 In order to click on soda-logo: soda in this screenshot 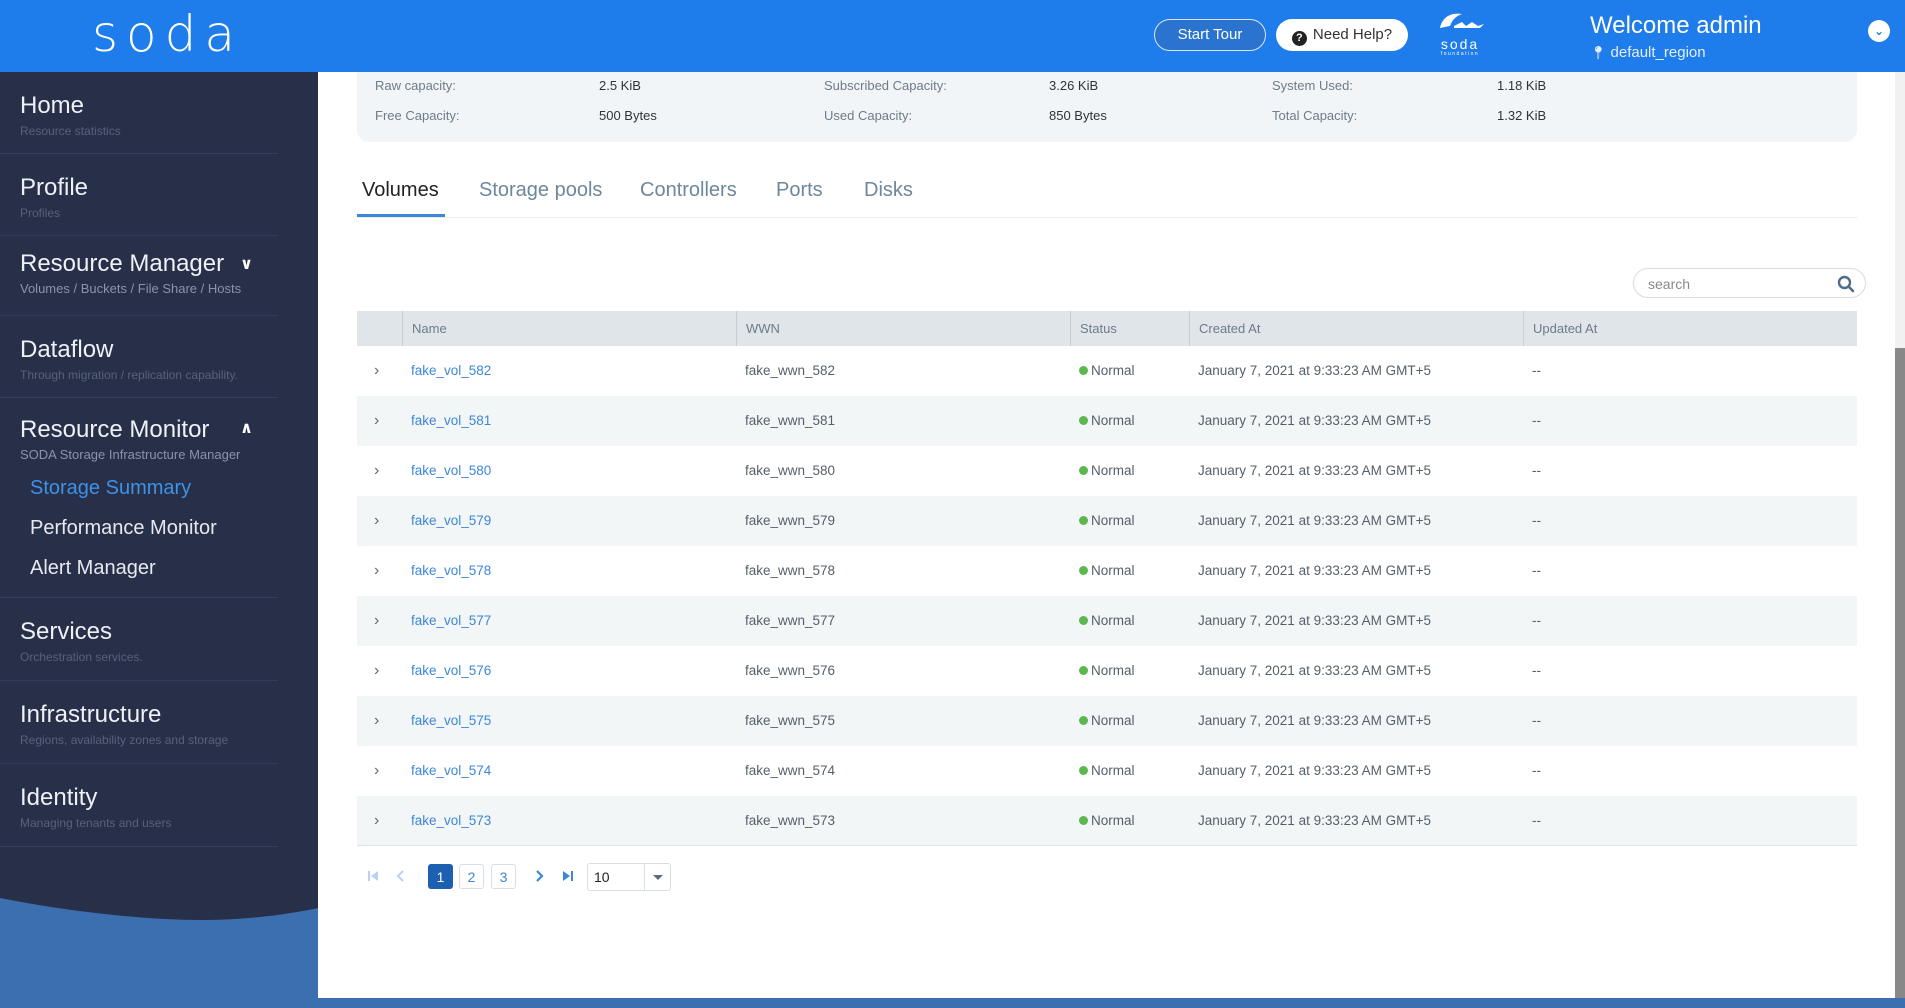, I will do `click(167, 34)`.